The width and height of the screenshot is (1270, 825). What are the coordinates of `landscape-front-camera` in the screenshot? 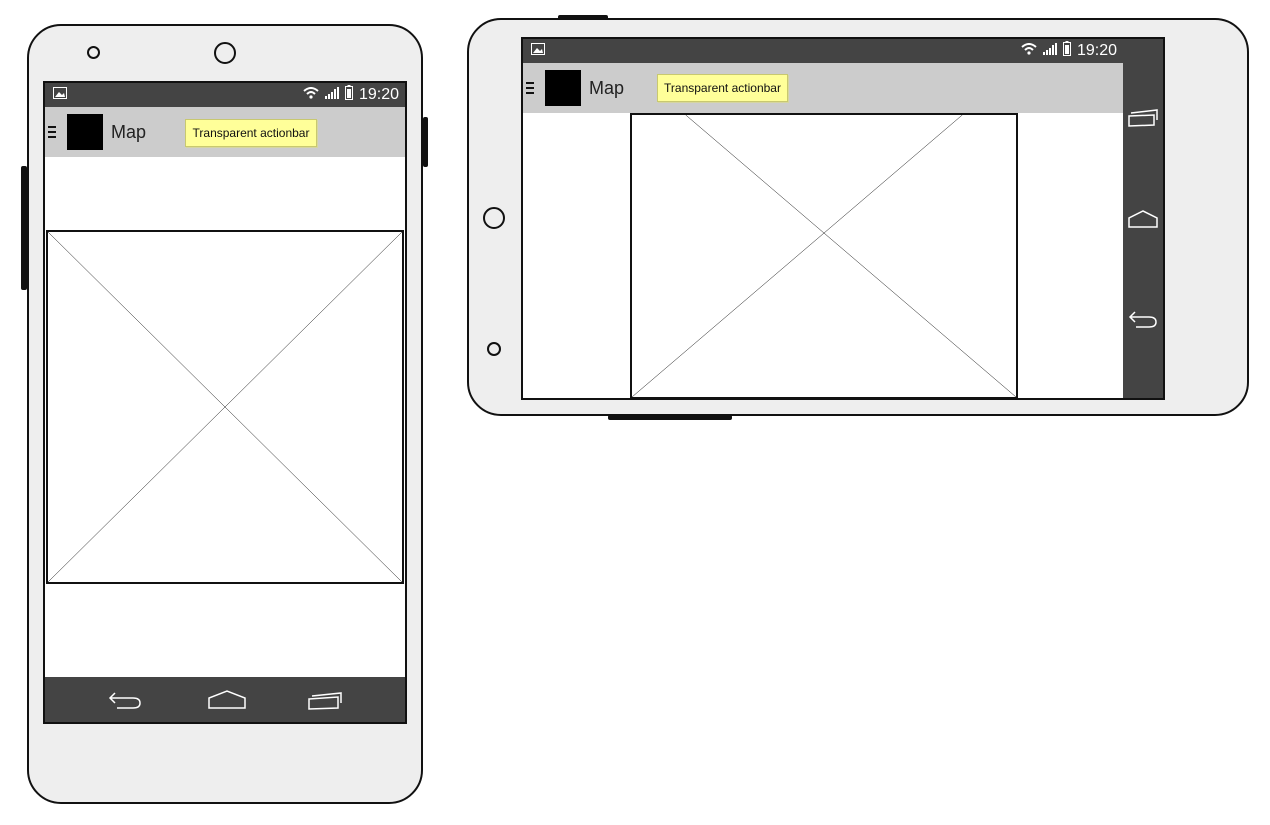 It's located at (494, 218).